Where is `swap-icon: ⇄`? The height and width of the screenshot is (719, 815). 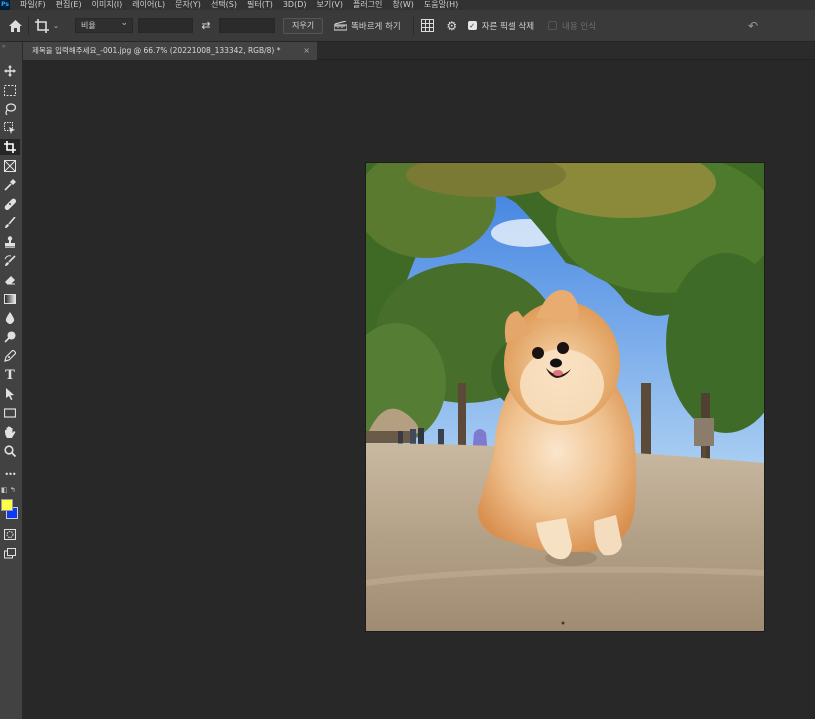
swap-icon: ⇄ is located at coordinates (206, 25).